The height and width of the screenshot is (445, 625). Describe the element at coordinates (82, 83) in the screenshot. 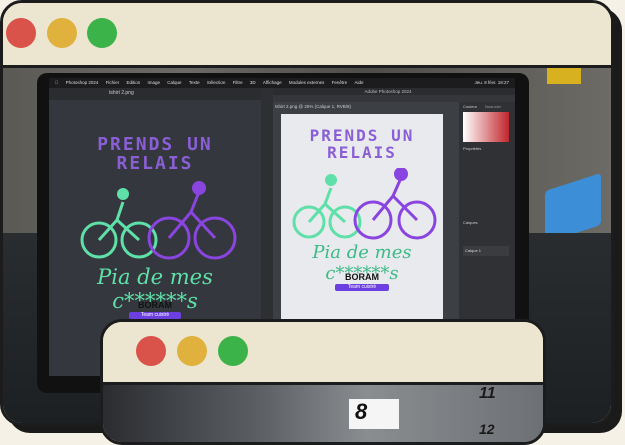

I see `menu-item: Photoshop 2024` at that location.